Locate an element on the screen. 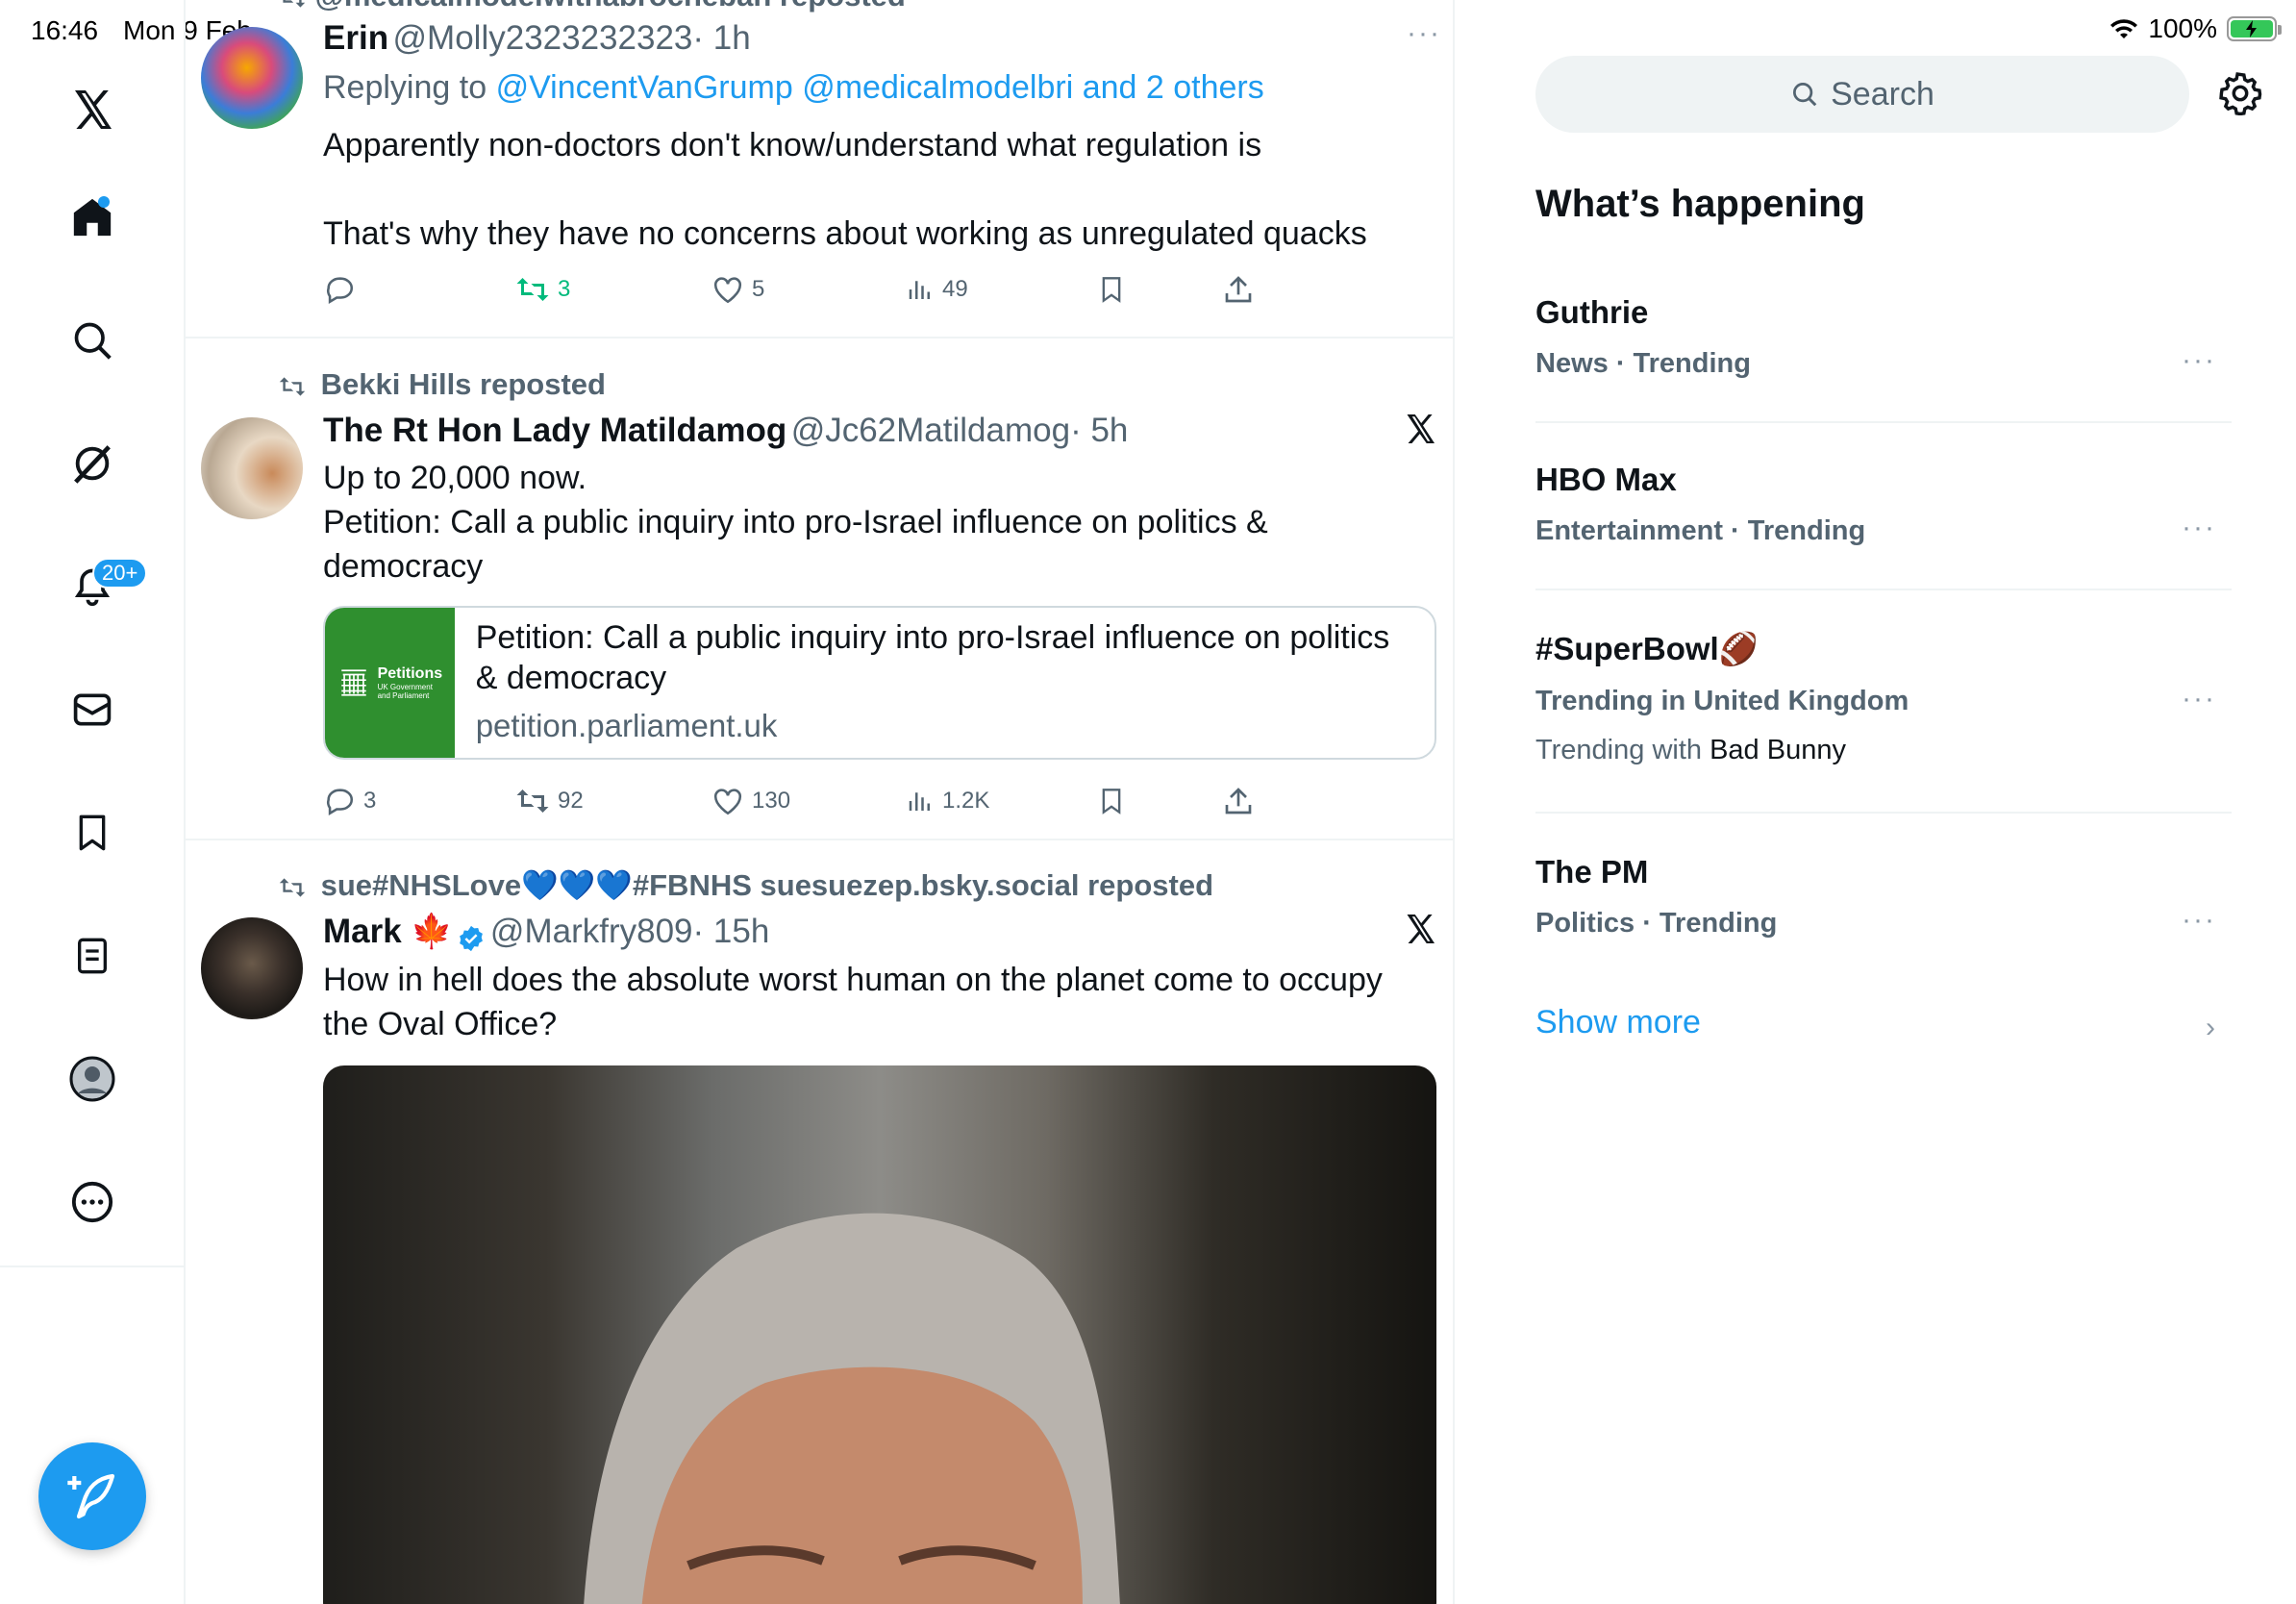 The height and width of the screenshot is (1604, 2296). share-icon is located at coordinates (1238, 801).